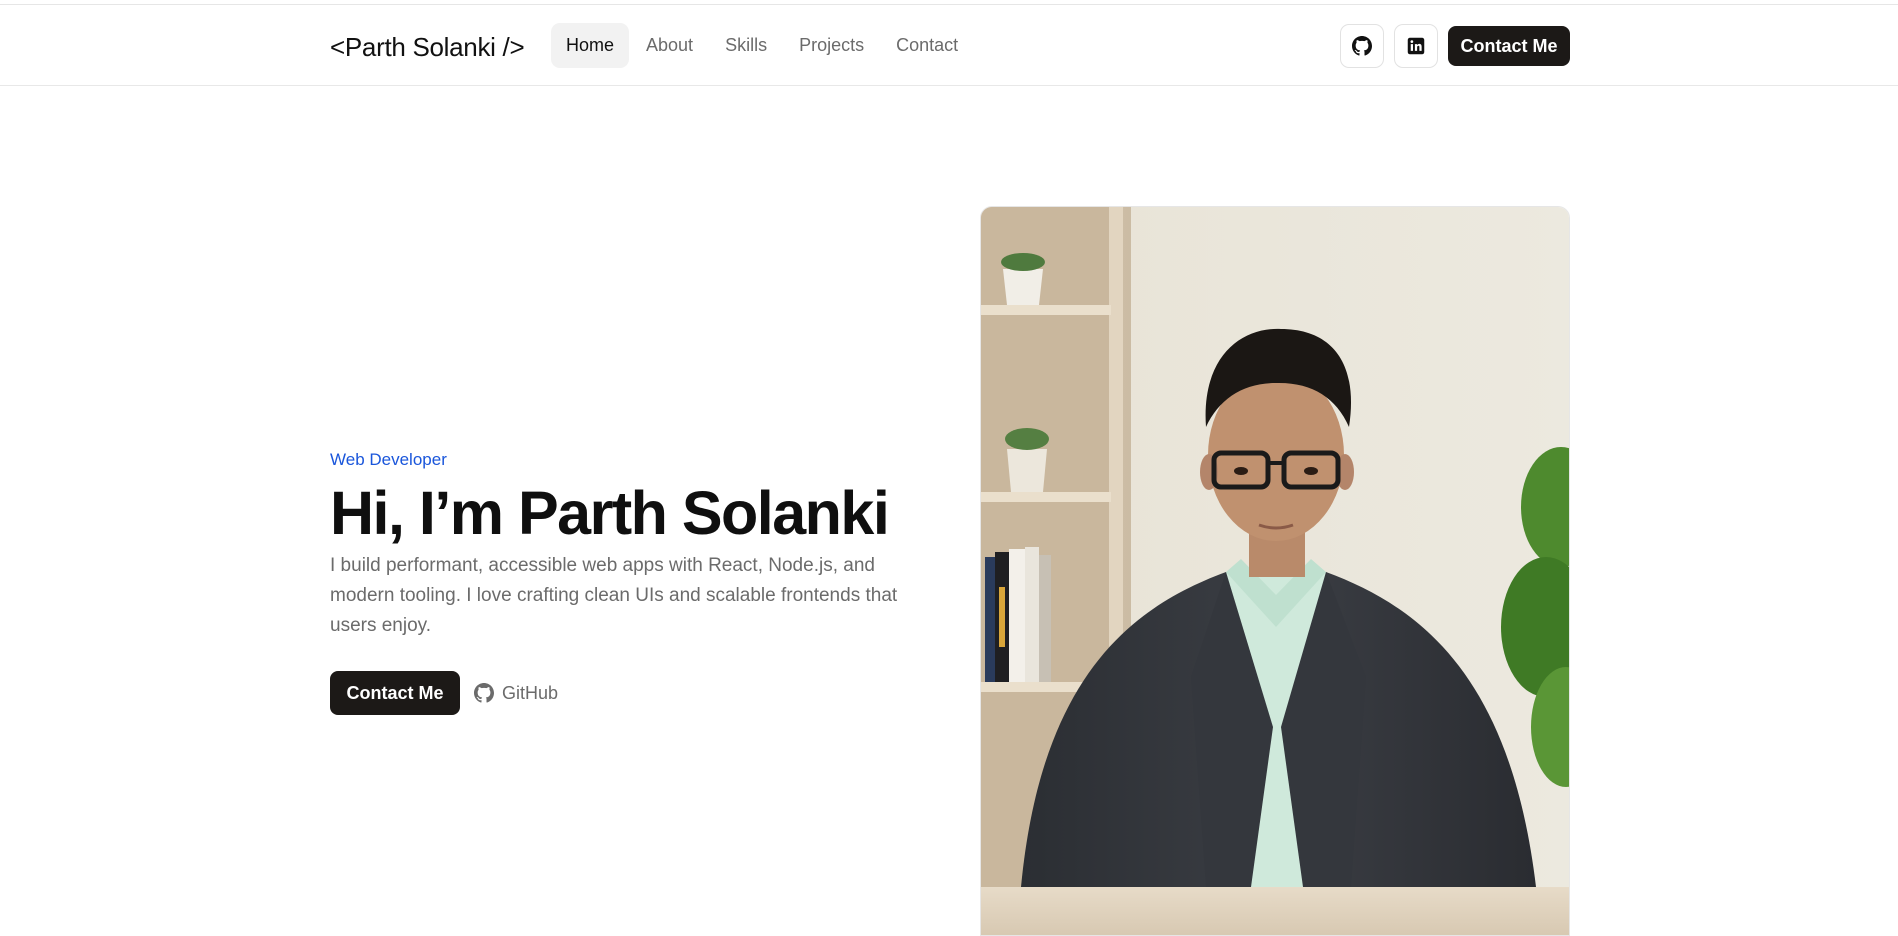 This screenshot has height=936, width=1898. Describe the element at coordinates (395, 693) in the screenshot. I see `hero-contact-button: Contact Me` at that location.